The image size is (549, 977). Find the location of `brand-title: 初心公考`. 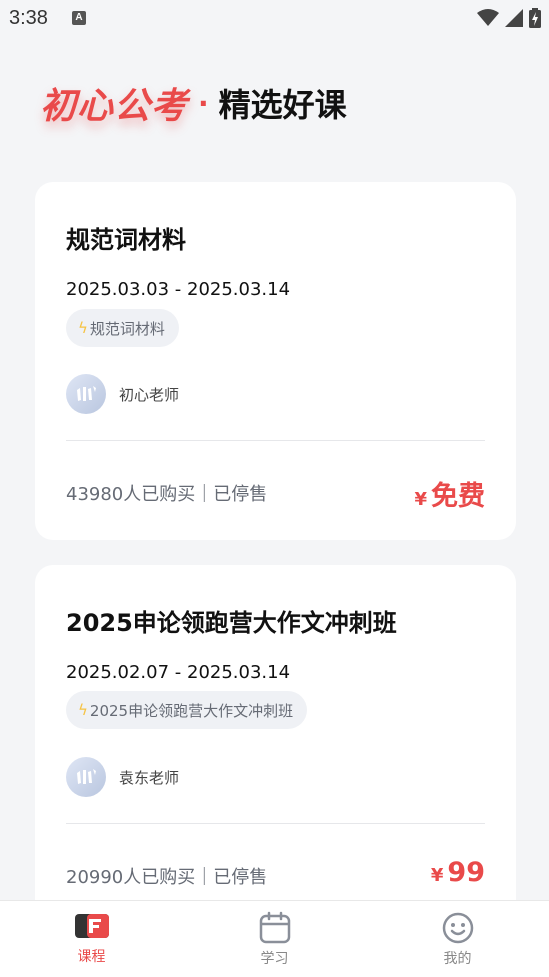

brand-title: 初心公考 is located at coordinates (114, 106).